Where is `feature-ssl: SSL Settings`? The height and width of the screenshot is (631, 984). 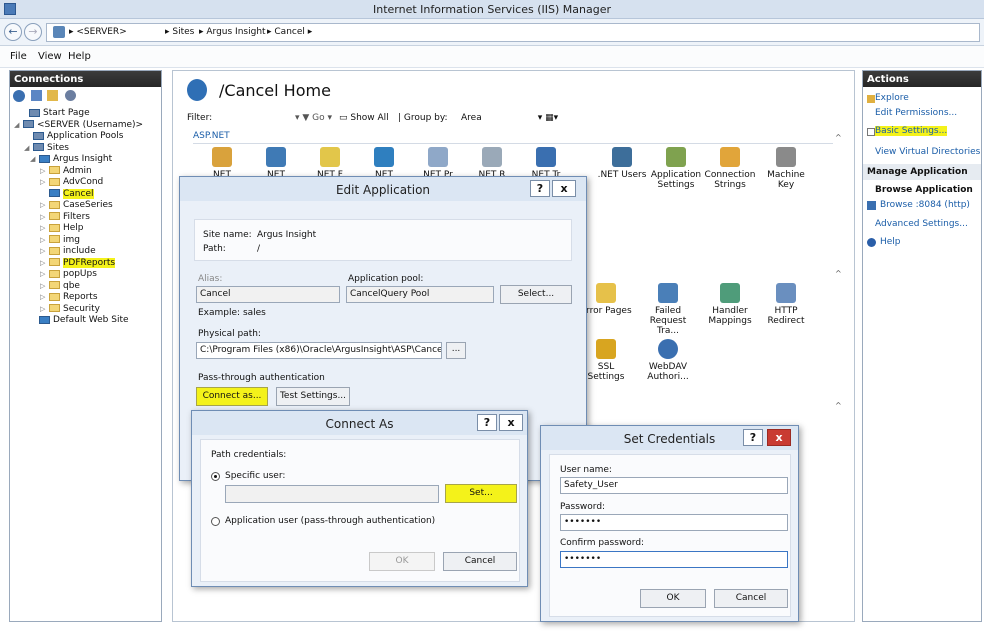 feature-ssl: SSL Settings is located at coordinates (606, 360).